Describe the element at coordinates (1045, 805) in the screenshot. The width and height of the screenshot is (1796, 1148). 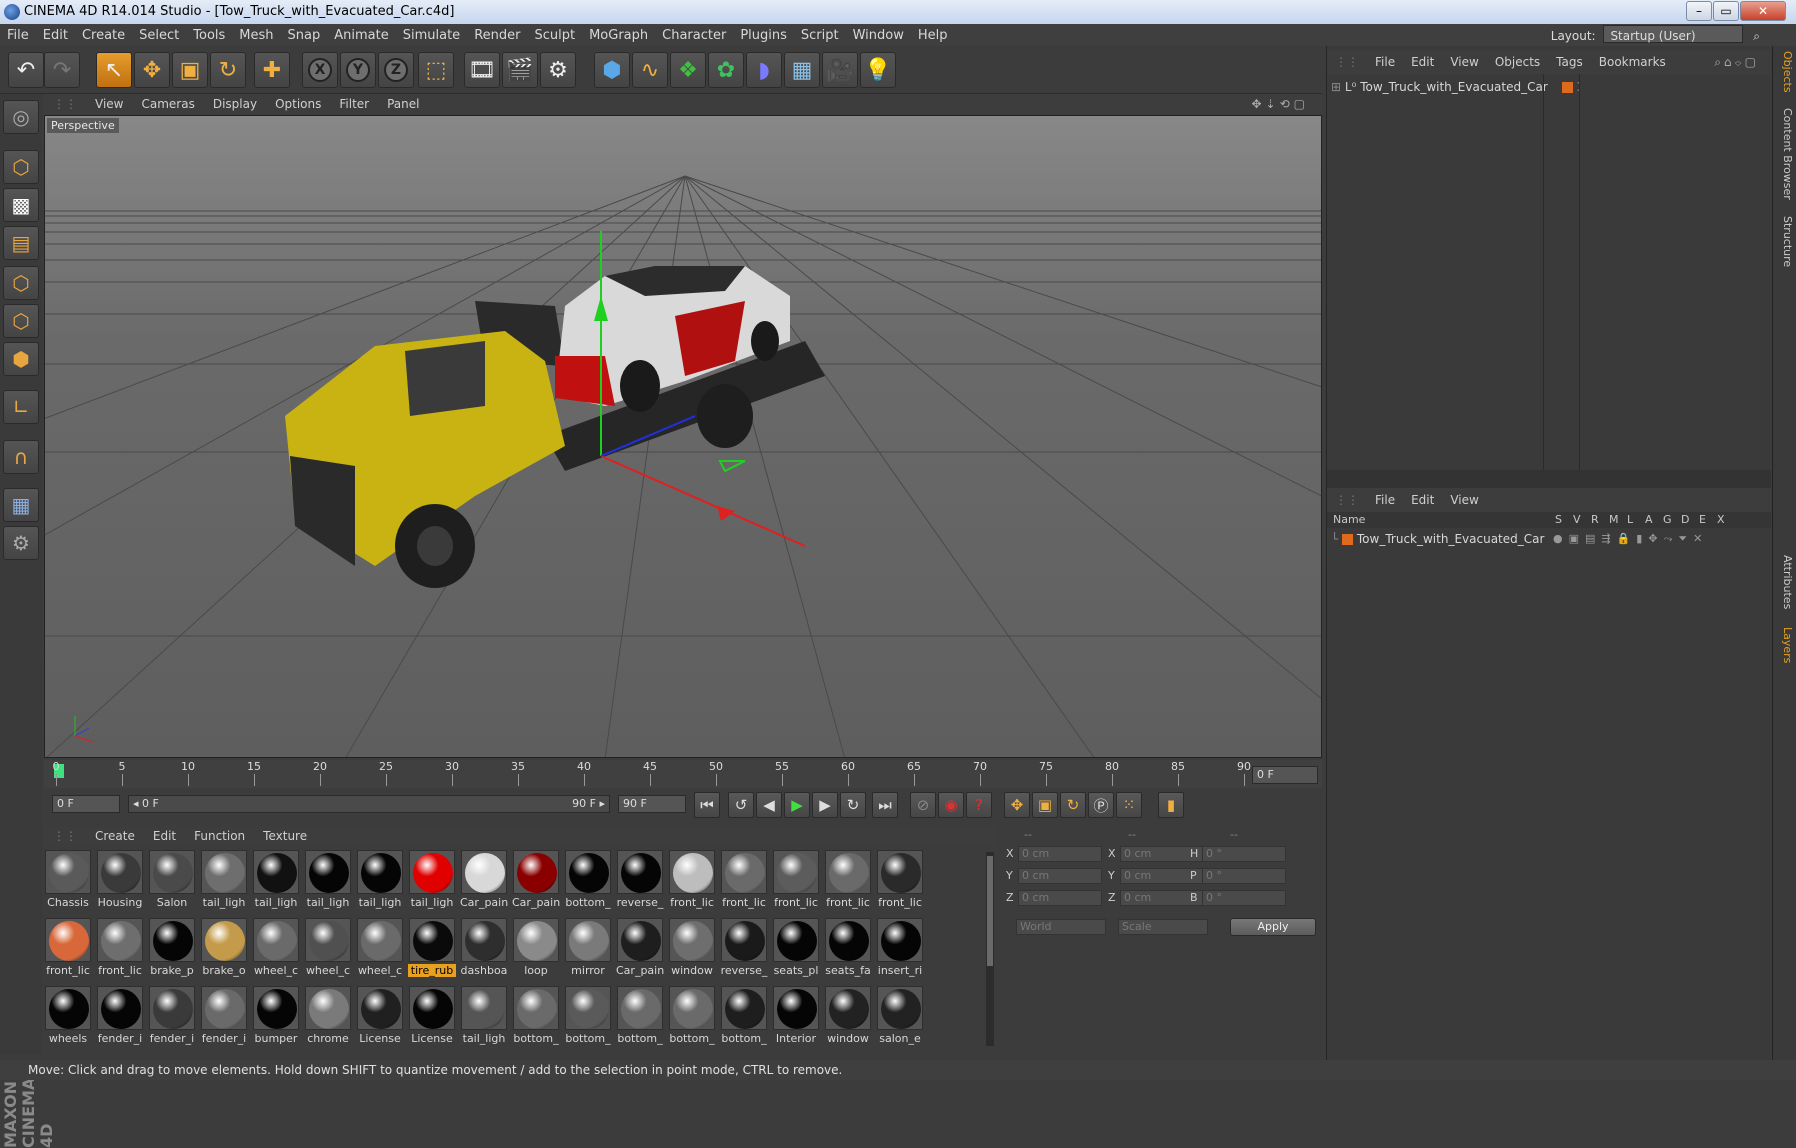
I see `key-scale-icon: ▣` at that location.